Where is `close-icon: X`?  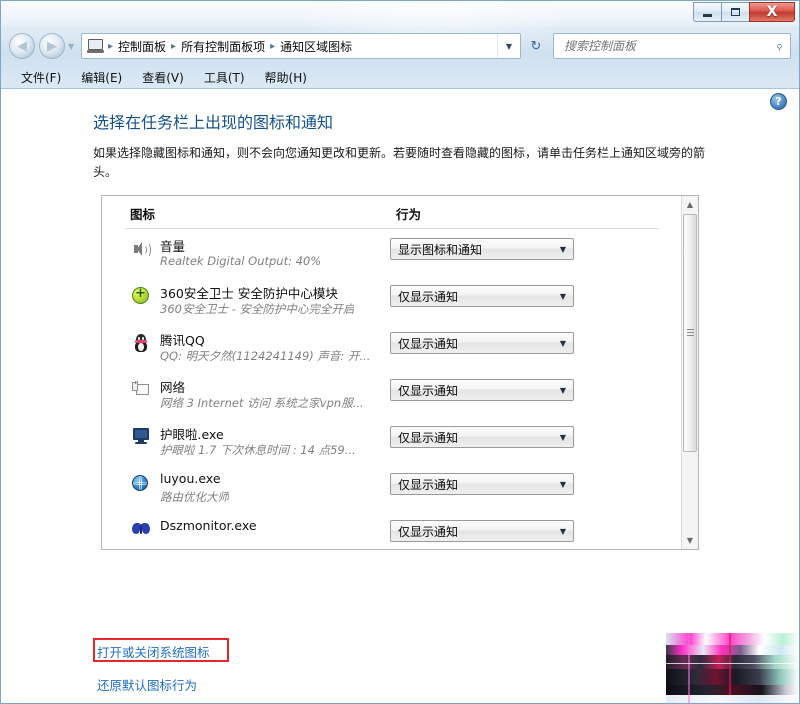 close-icon: X is located at coordinates (772, 12).